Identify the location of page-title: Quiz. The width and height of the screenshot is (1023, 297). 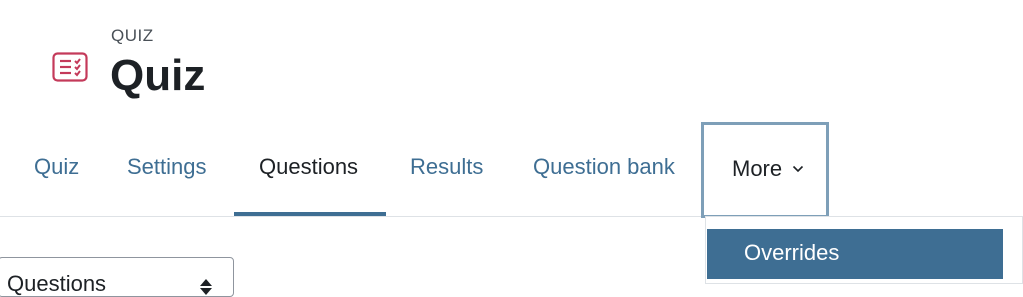
(158, 75).